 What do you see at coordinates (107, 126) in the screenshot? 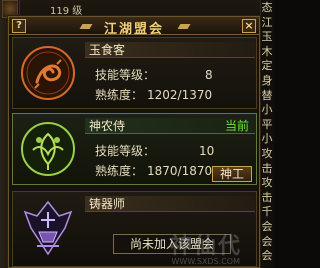
I see `guild-name: 神农侍` at bounding box center [107, 126].